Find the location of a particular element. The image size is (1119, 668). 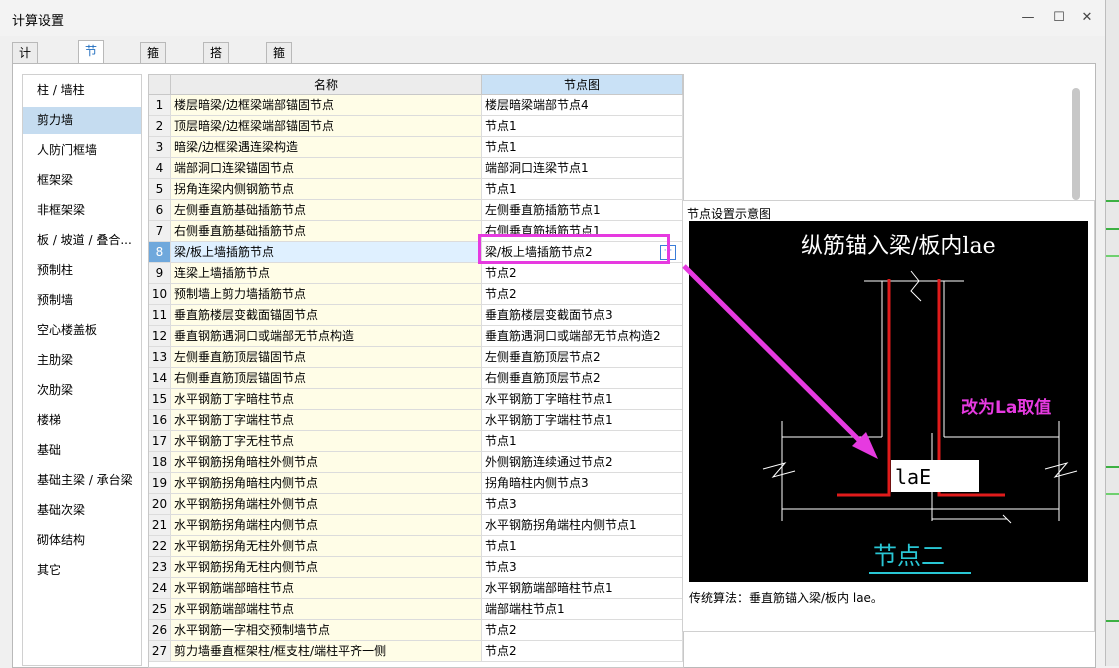

callout-arrow-line is located at coordinates (775, 356).